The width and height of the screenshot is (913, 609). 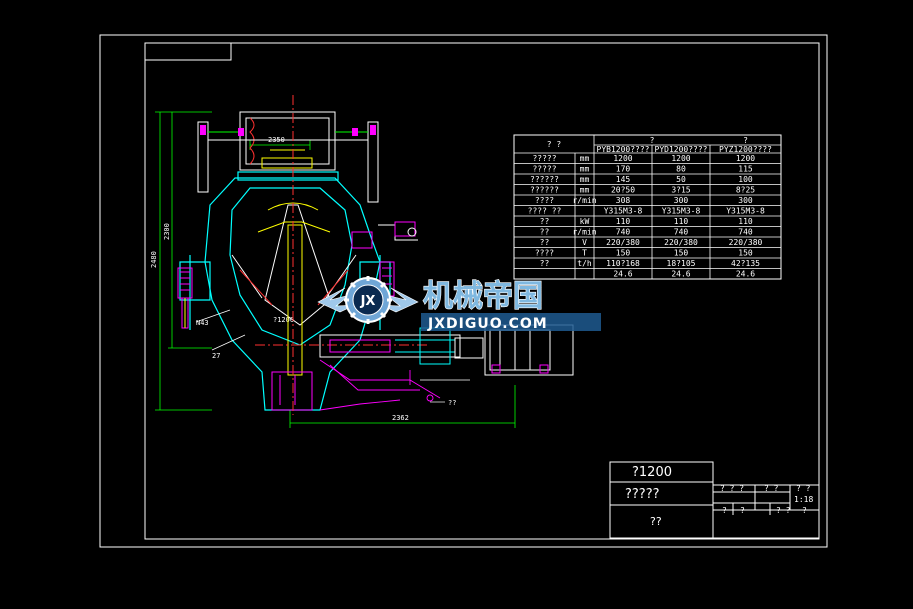 What do you see at coordinates (529, 350) in the screenshot?
I see `electric-motor` at bounding box center [529, 350].